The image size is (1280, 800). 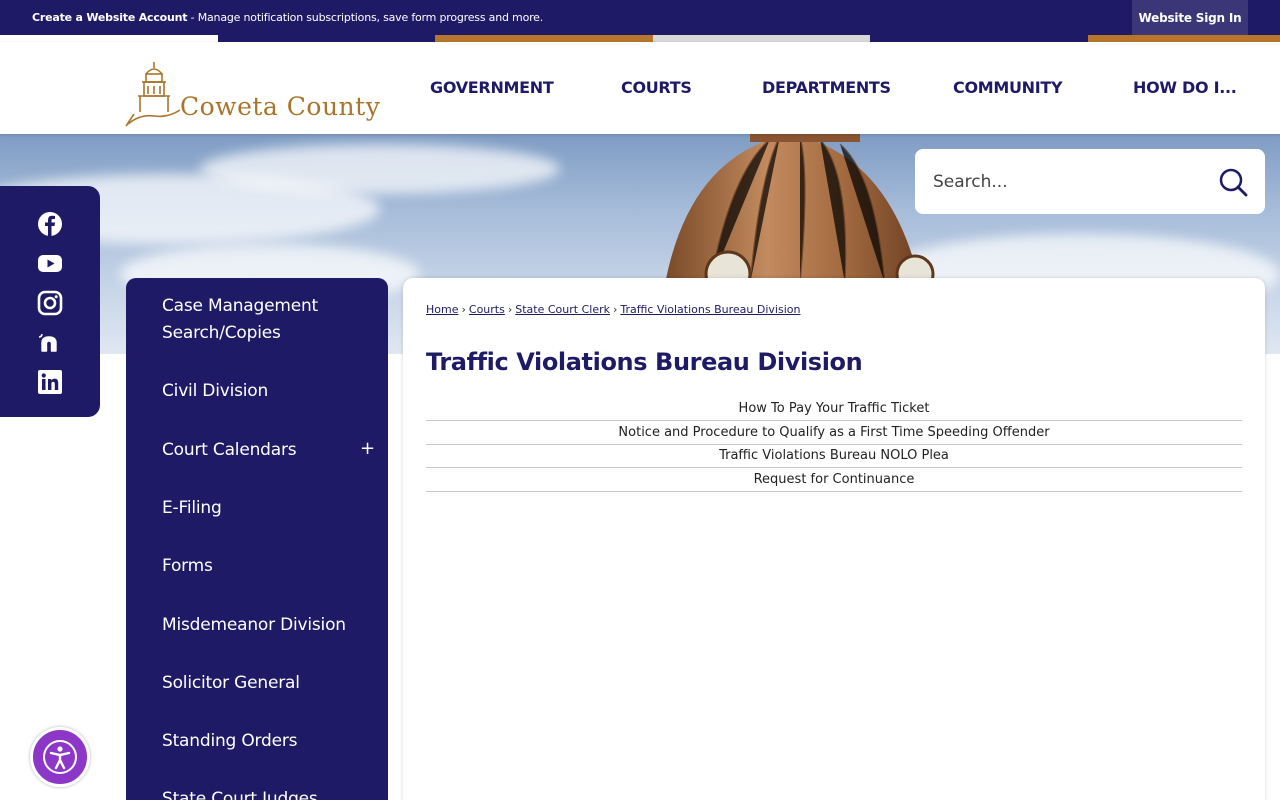 I want to click on logo-wordmark: Coweta County, so click(x=280, y=106).